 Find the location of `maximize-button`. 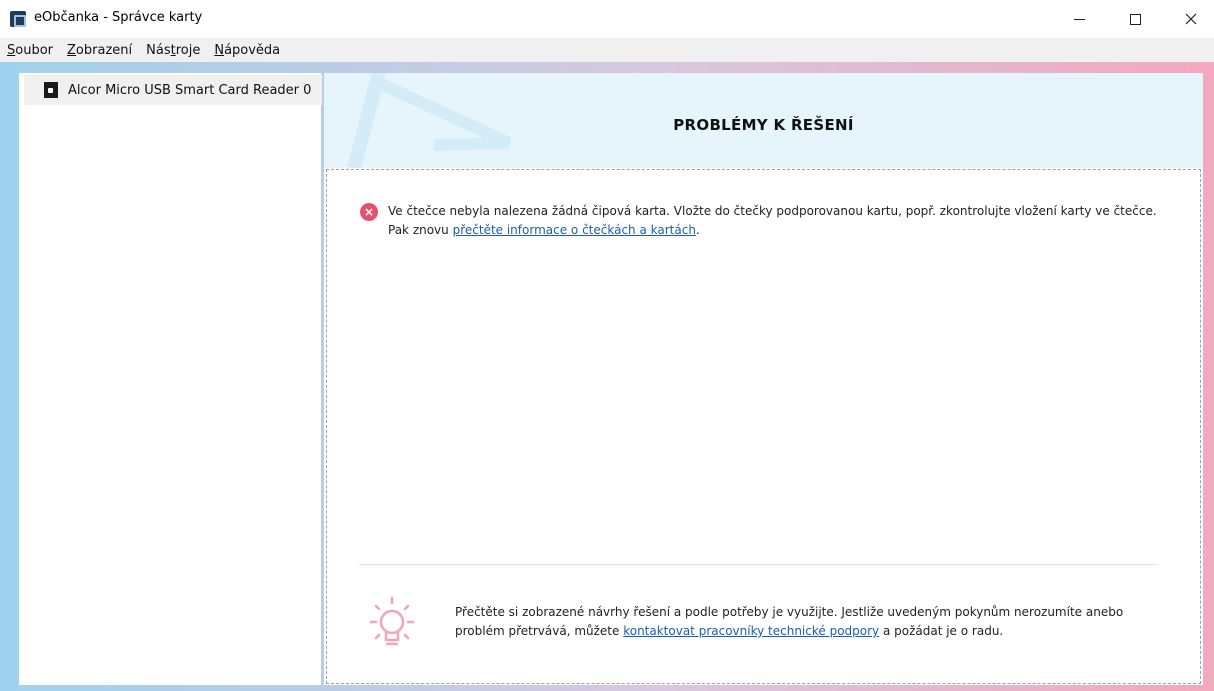

maximize-button is located at coordinates (1135, 19).